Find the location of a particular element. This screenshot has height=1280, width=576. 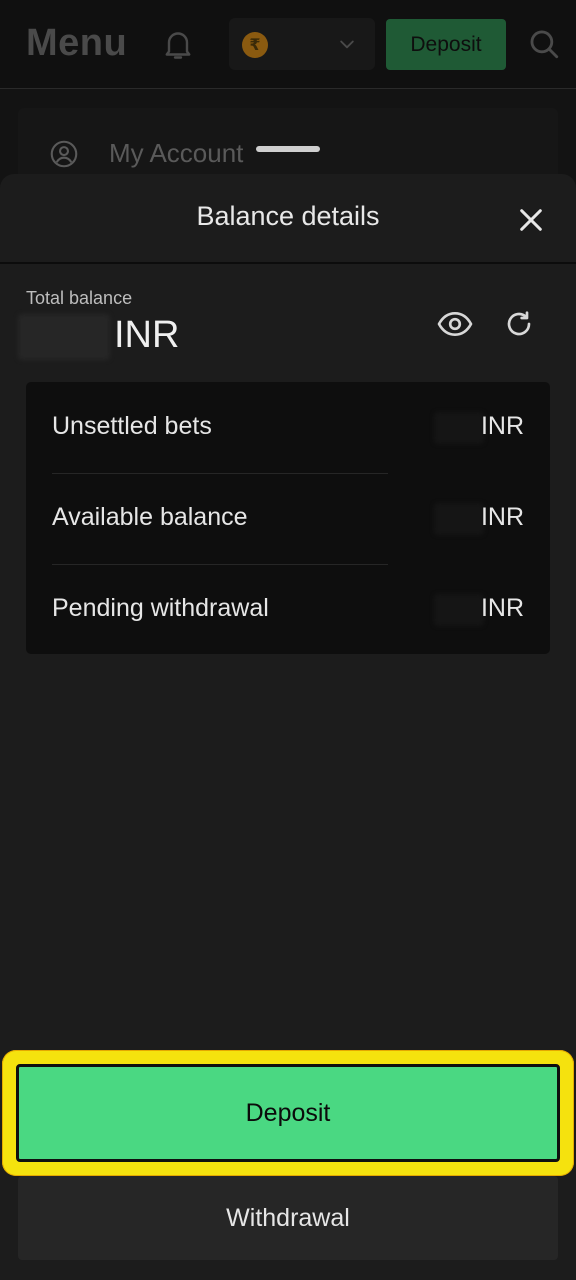

balance-row-available-balance: Available balance INR is located at coordinates (288, 518).